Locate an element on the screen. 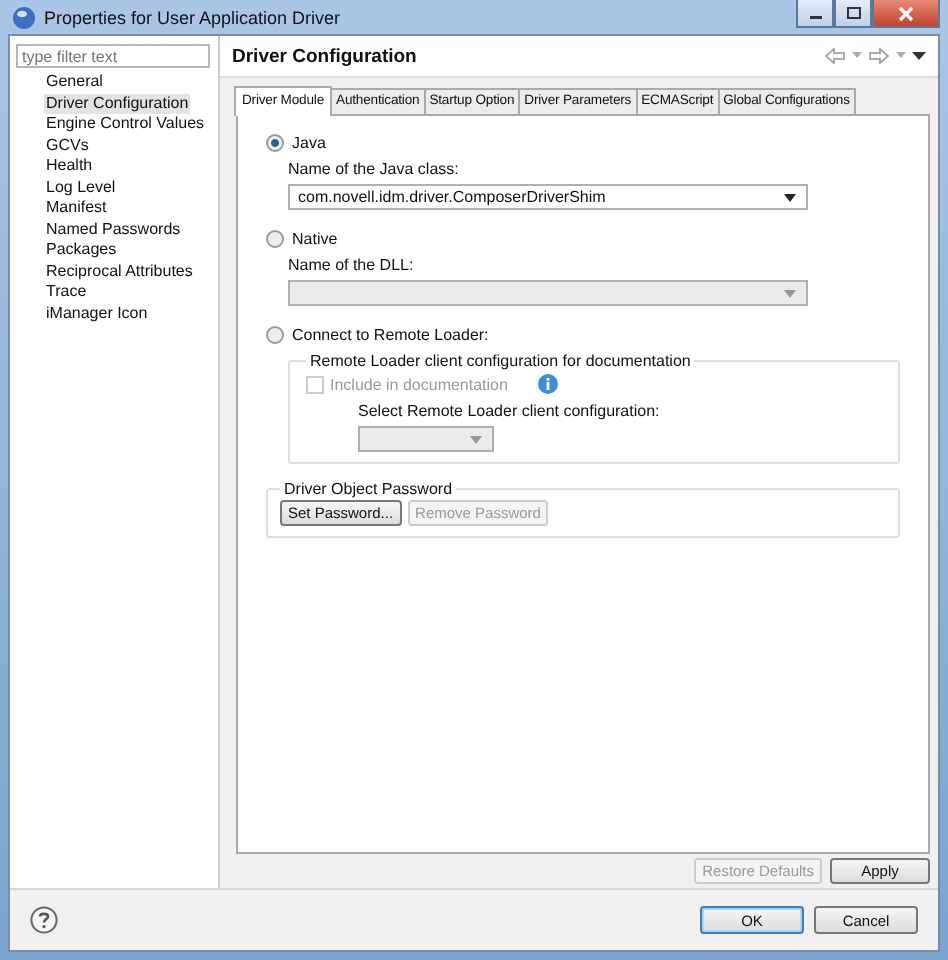 This screenshot has width=948, height=960. page-title: Driver Configuration is located at coordinates (324, 56).